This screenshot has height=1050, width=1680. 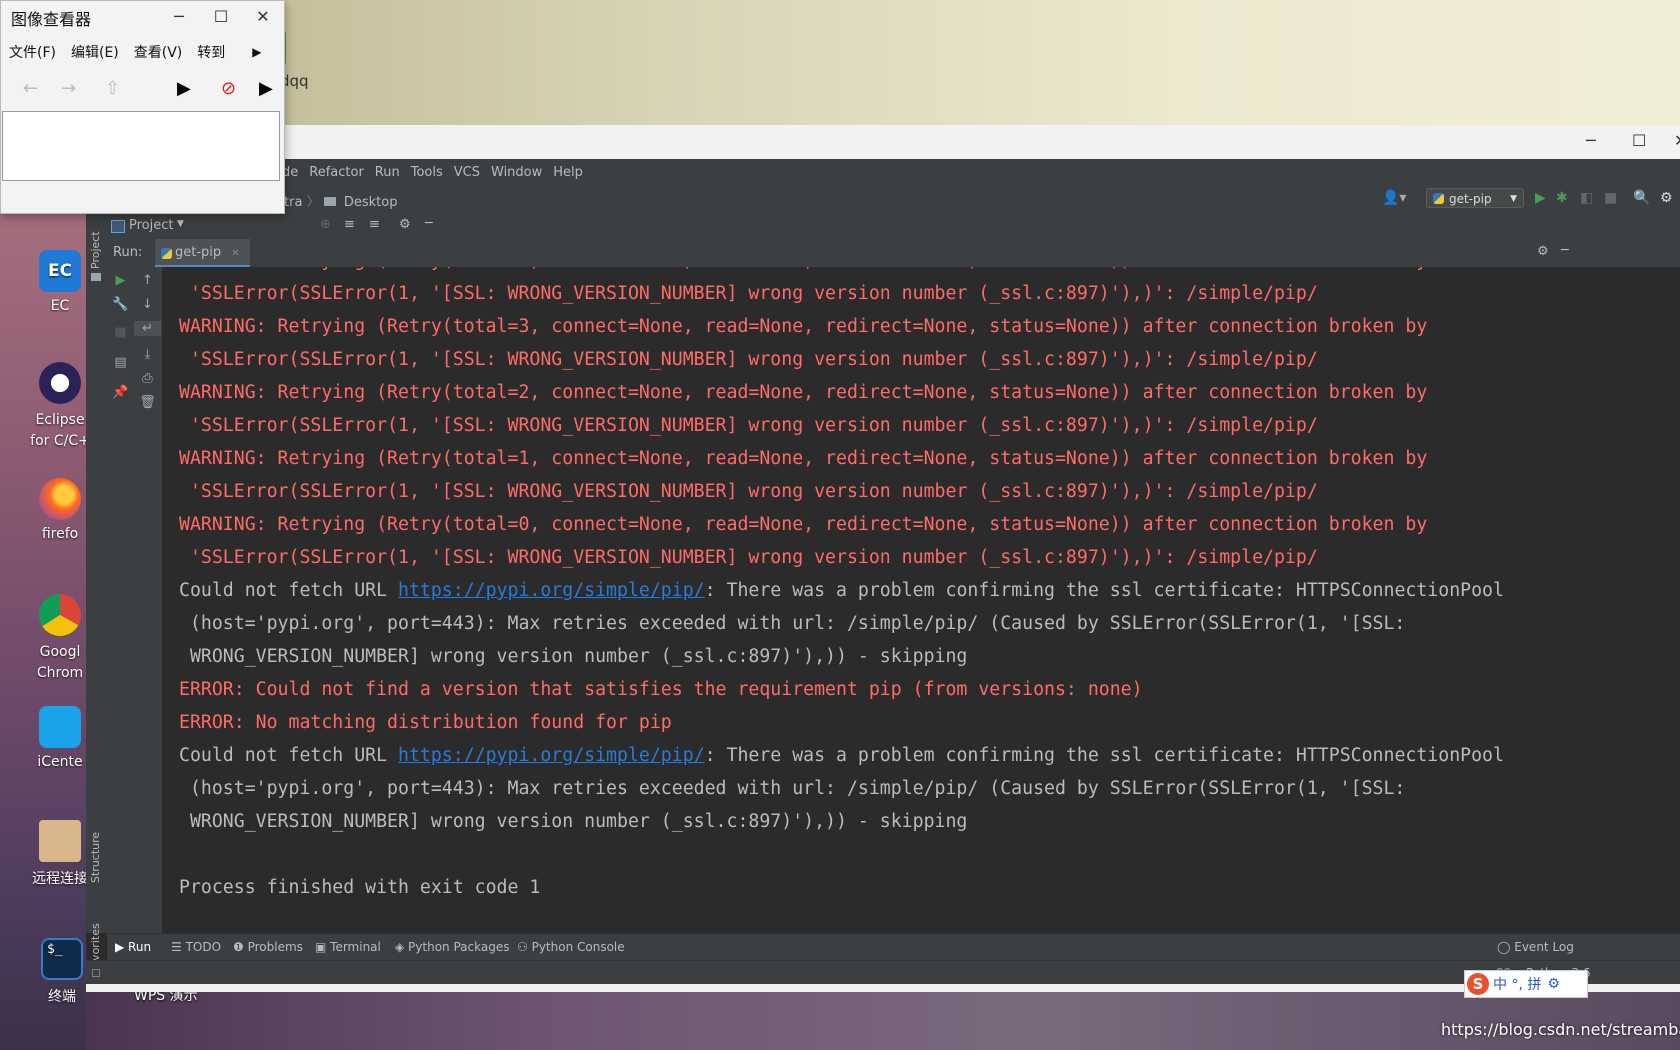 I want to click on console-line: Process finished with exit code 1, so click(x=360, y=887).